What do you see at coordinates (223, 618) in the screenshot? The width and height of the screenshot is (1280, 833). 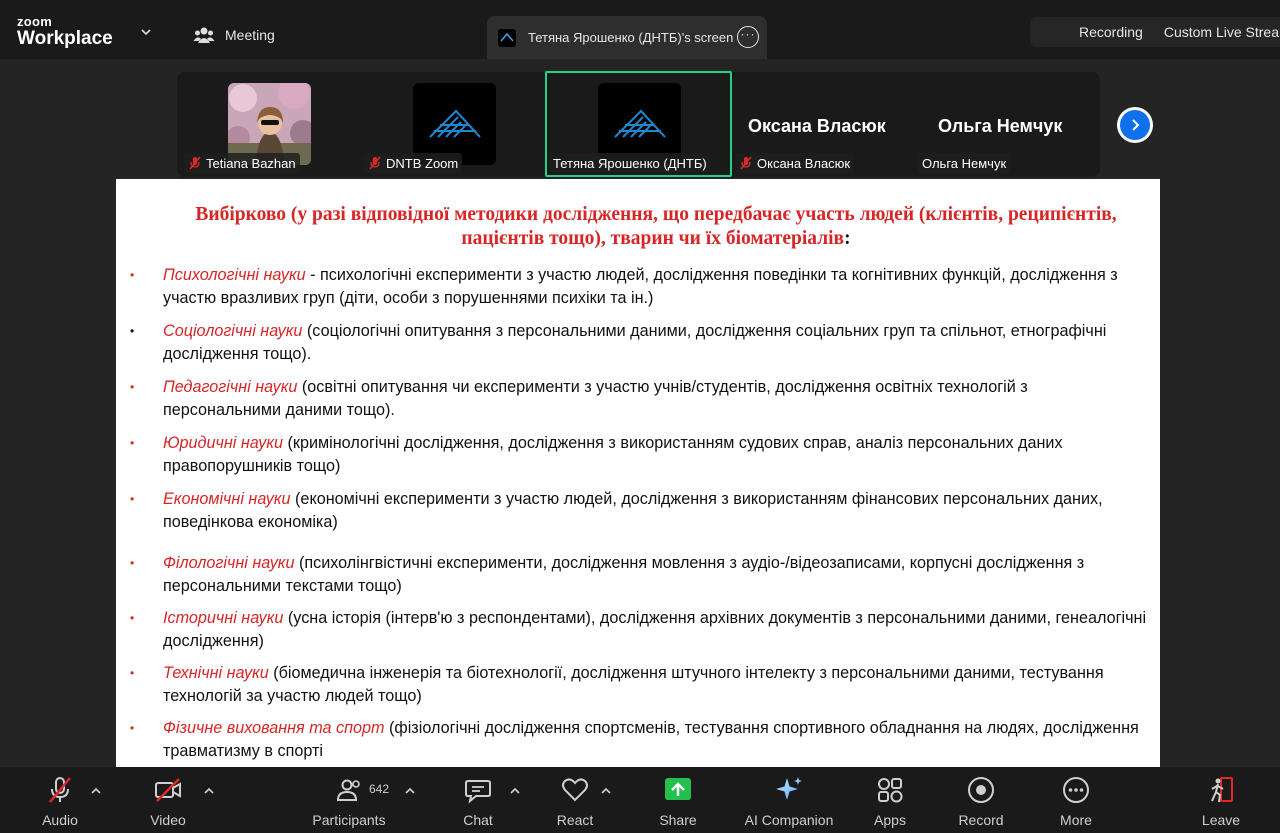 I see `field-name: Історичні науки` at bounding box center [223, 618].